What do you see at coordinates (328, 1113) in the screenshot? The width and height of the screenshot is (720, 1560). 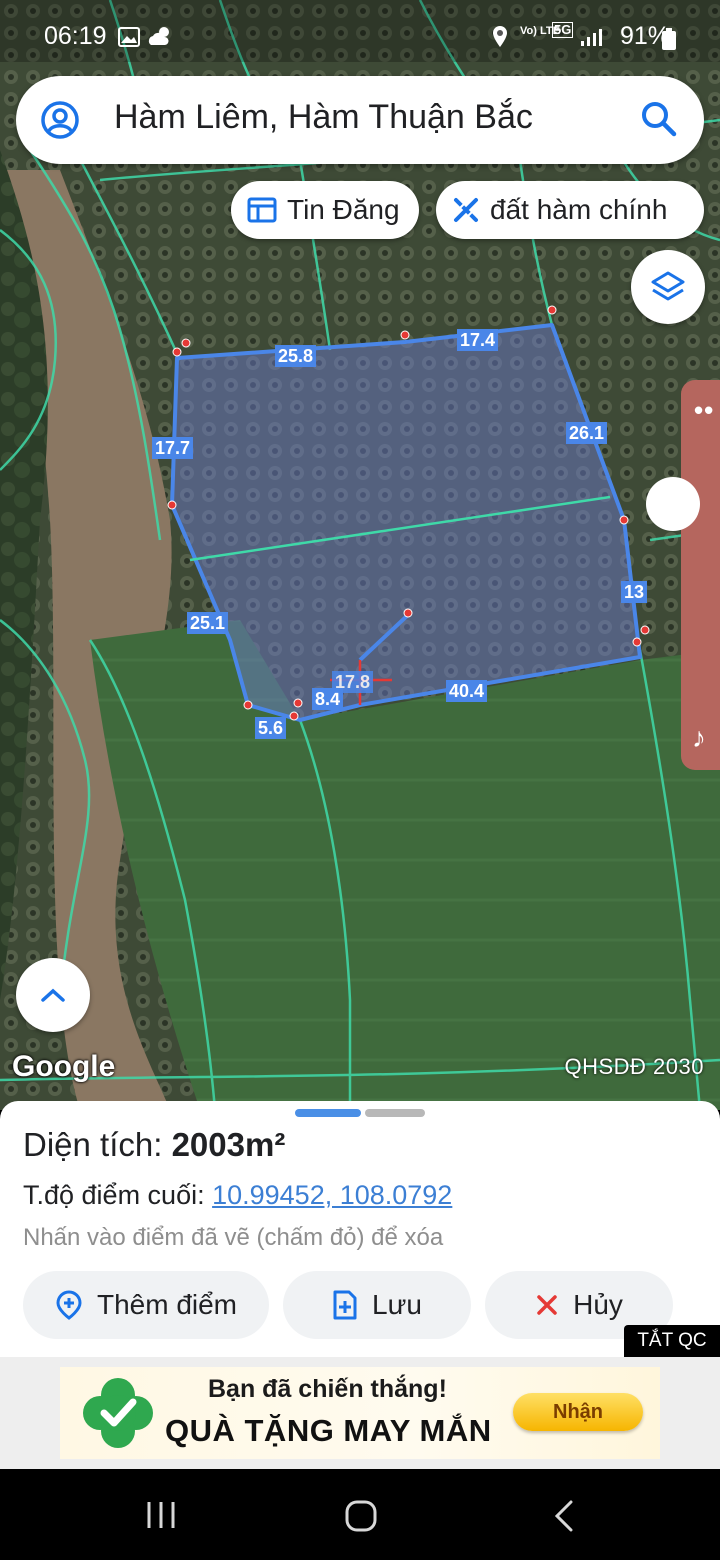 I see `sheet-handle` at bounding box center [328, 1113].